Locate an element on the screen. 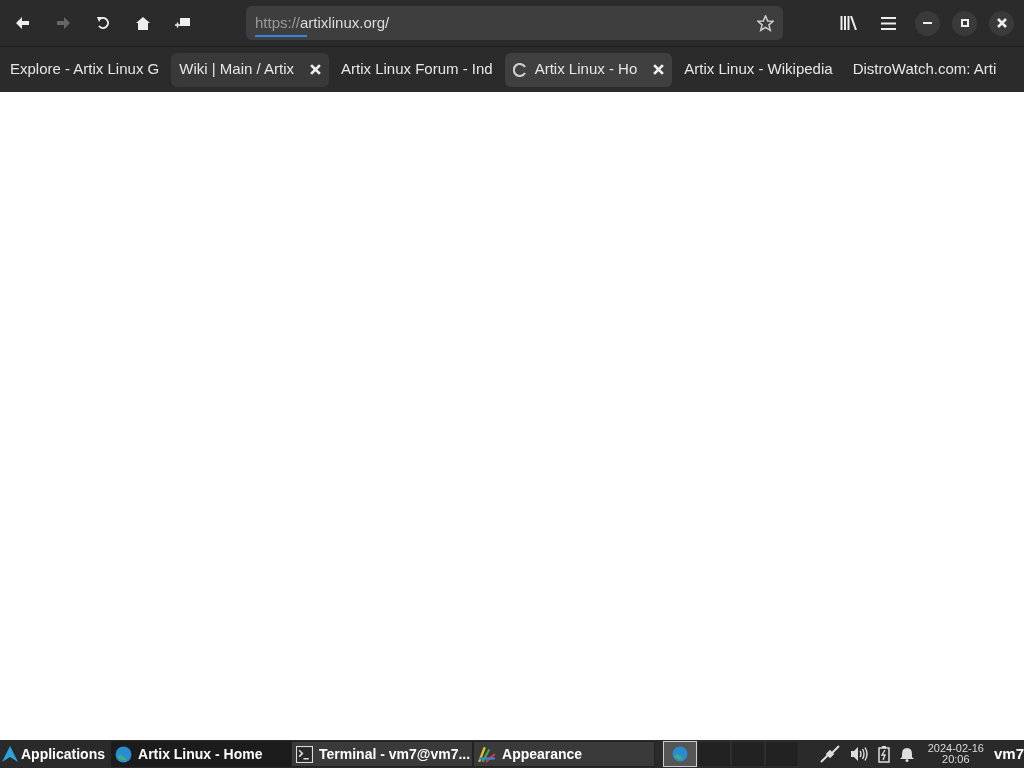 This screenshot has width=1024, height=768. home-icon is located at coordinates (143, 23).